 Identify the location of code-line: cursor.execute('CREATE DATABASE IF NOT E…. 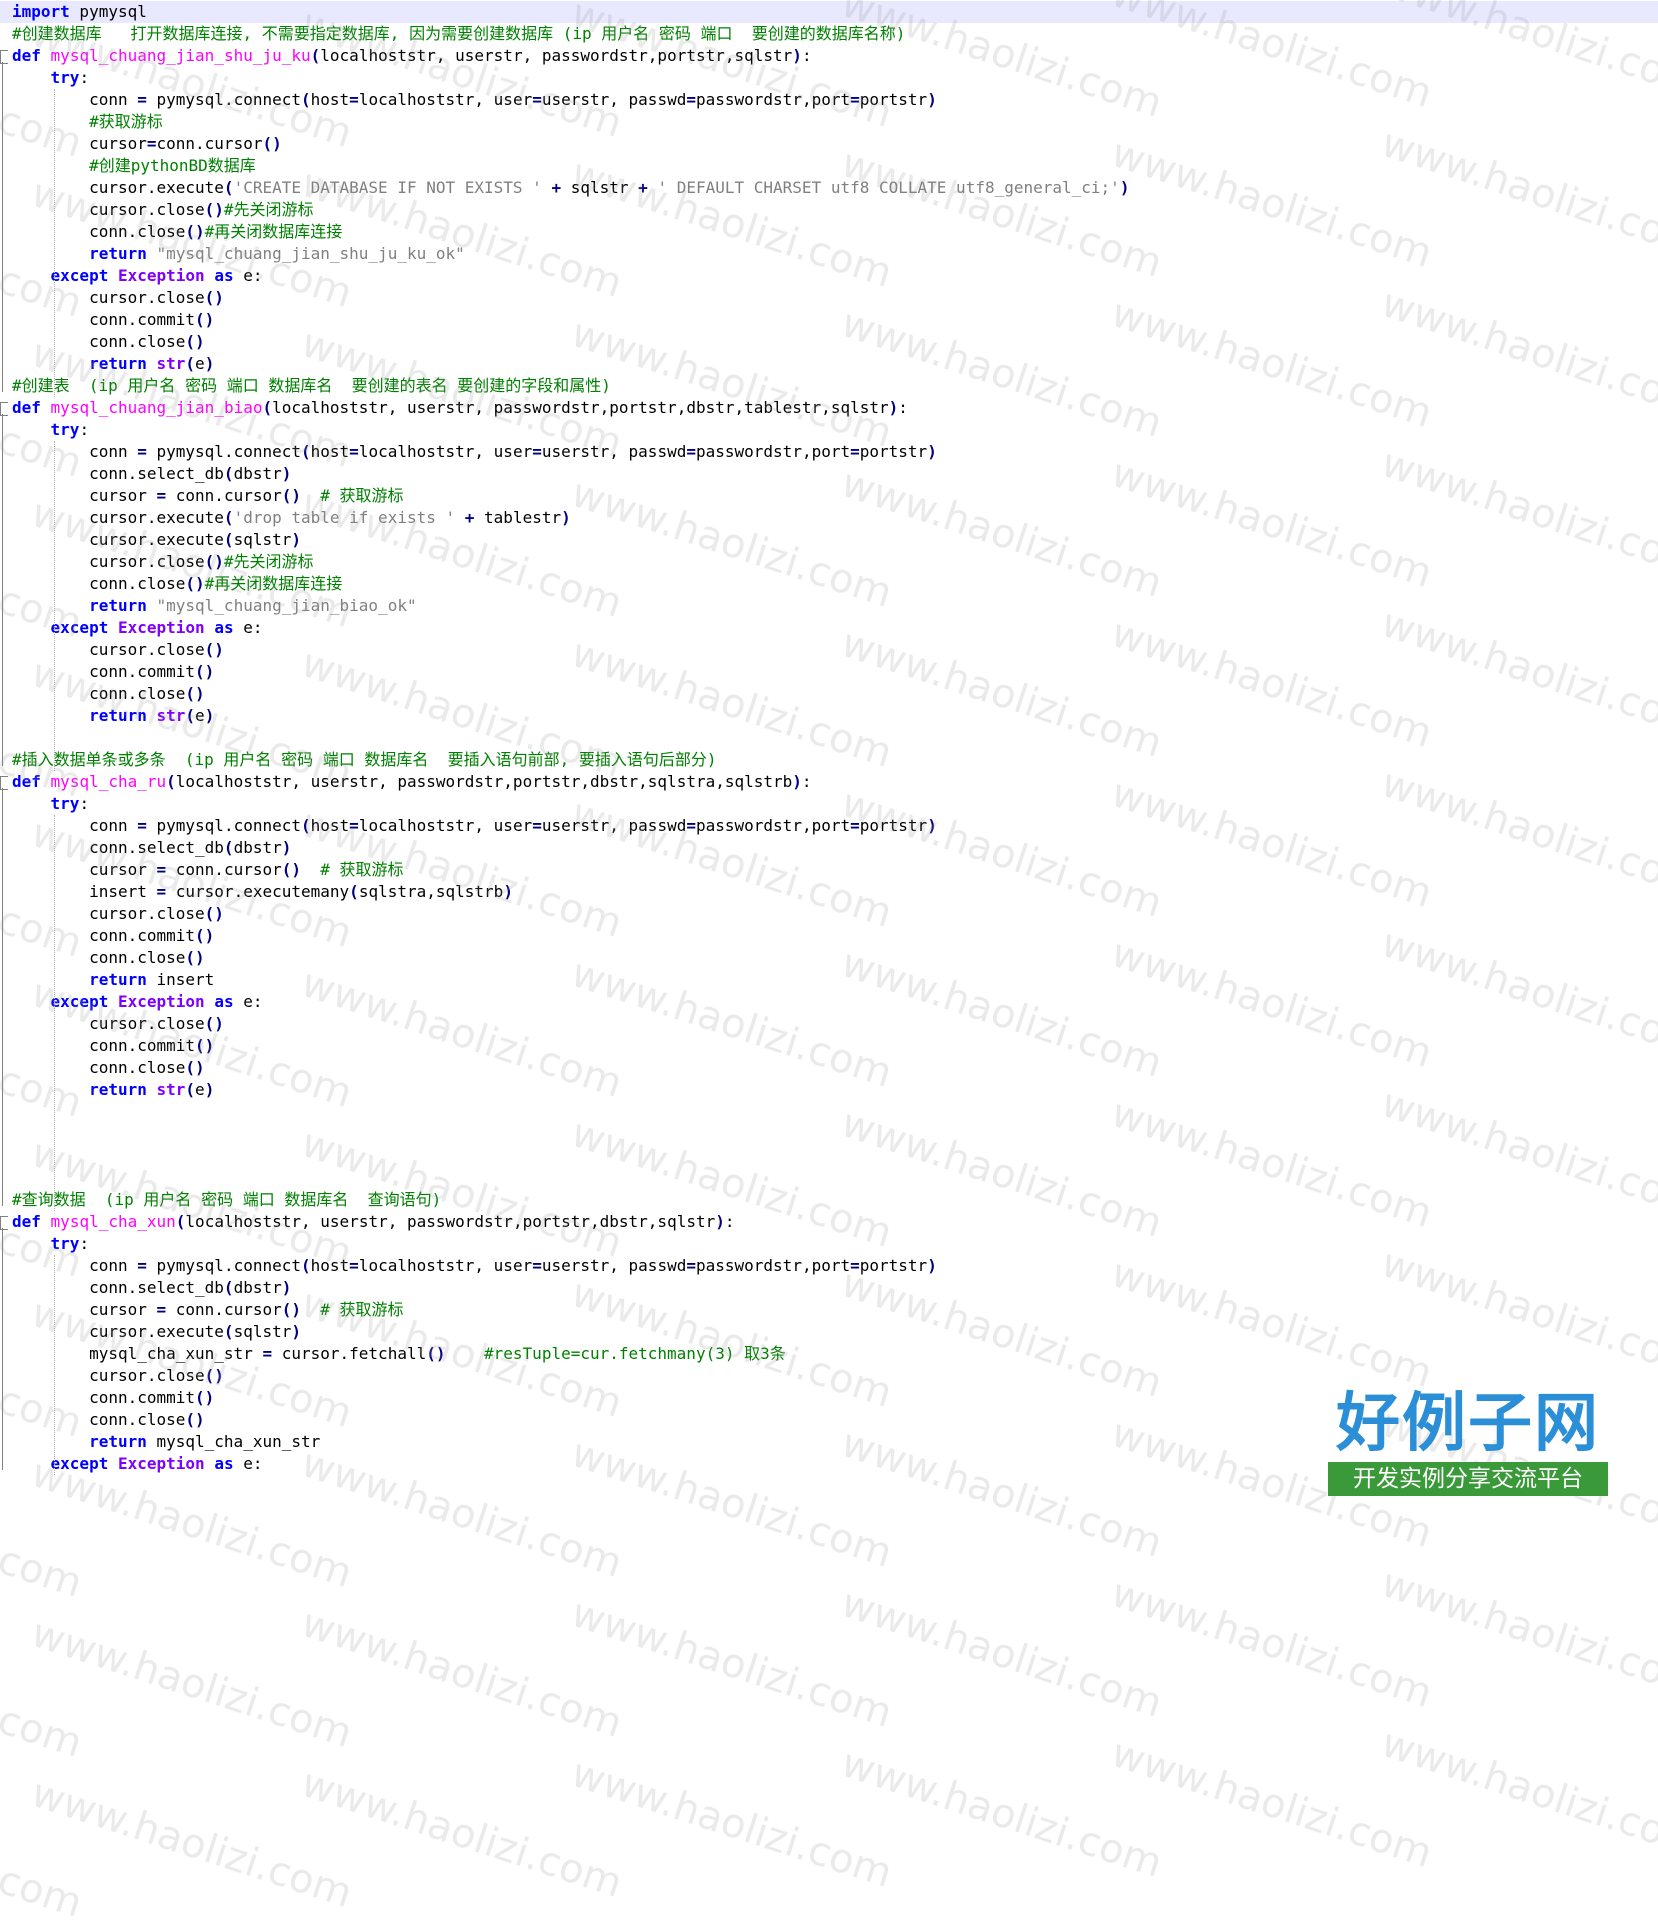
(829, 188).